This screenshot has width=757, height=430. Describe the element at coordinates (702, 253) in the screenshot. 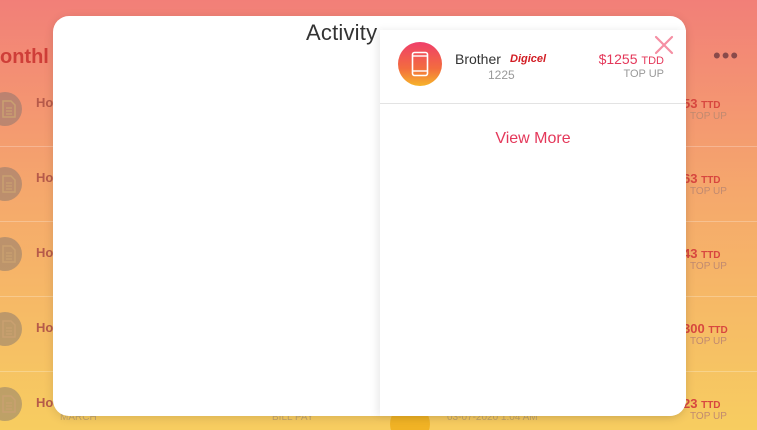

I see `list-item-amount: 43 TTD` at that location.